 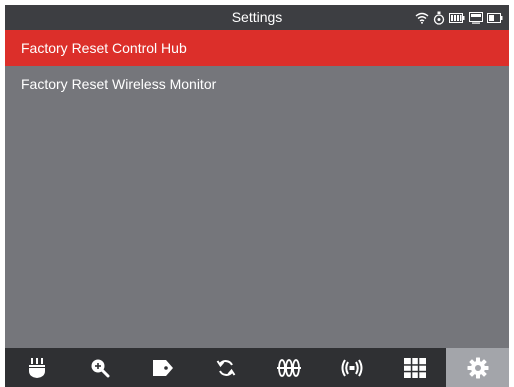 I want to click on grid-button, so click(x=414, y=367).